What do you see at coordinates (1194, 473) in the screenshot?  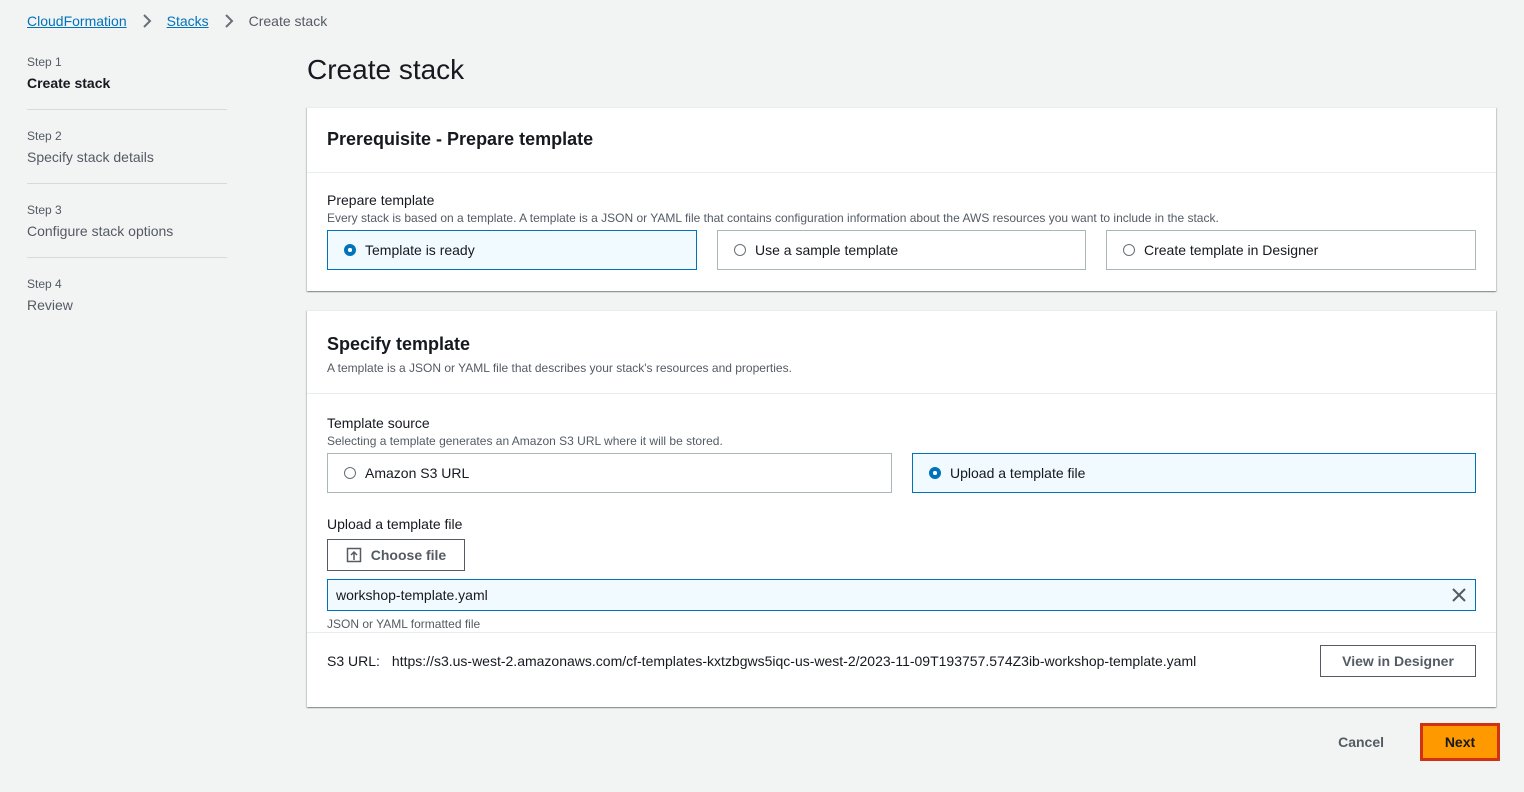 I see `option-upload-template-file: Upload a template file` at bounding box center [1194, 473].